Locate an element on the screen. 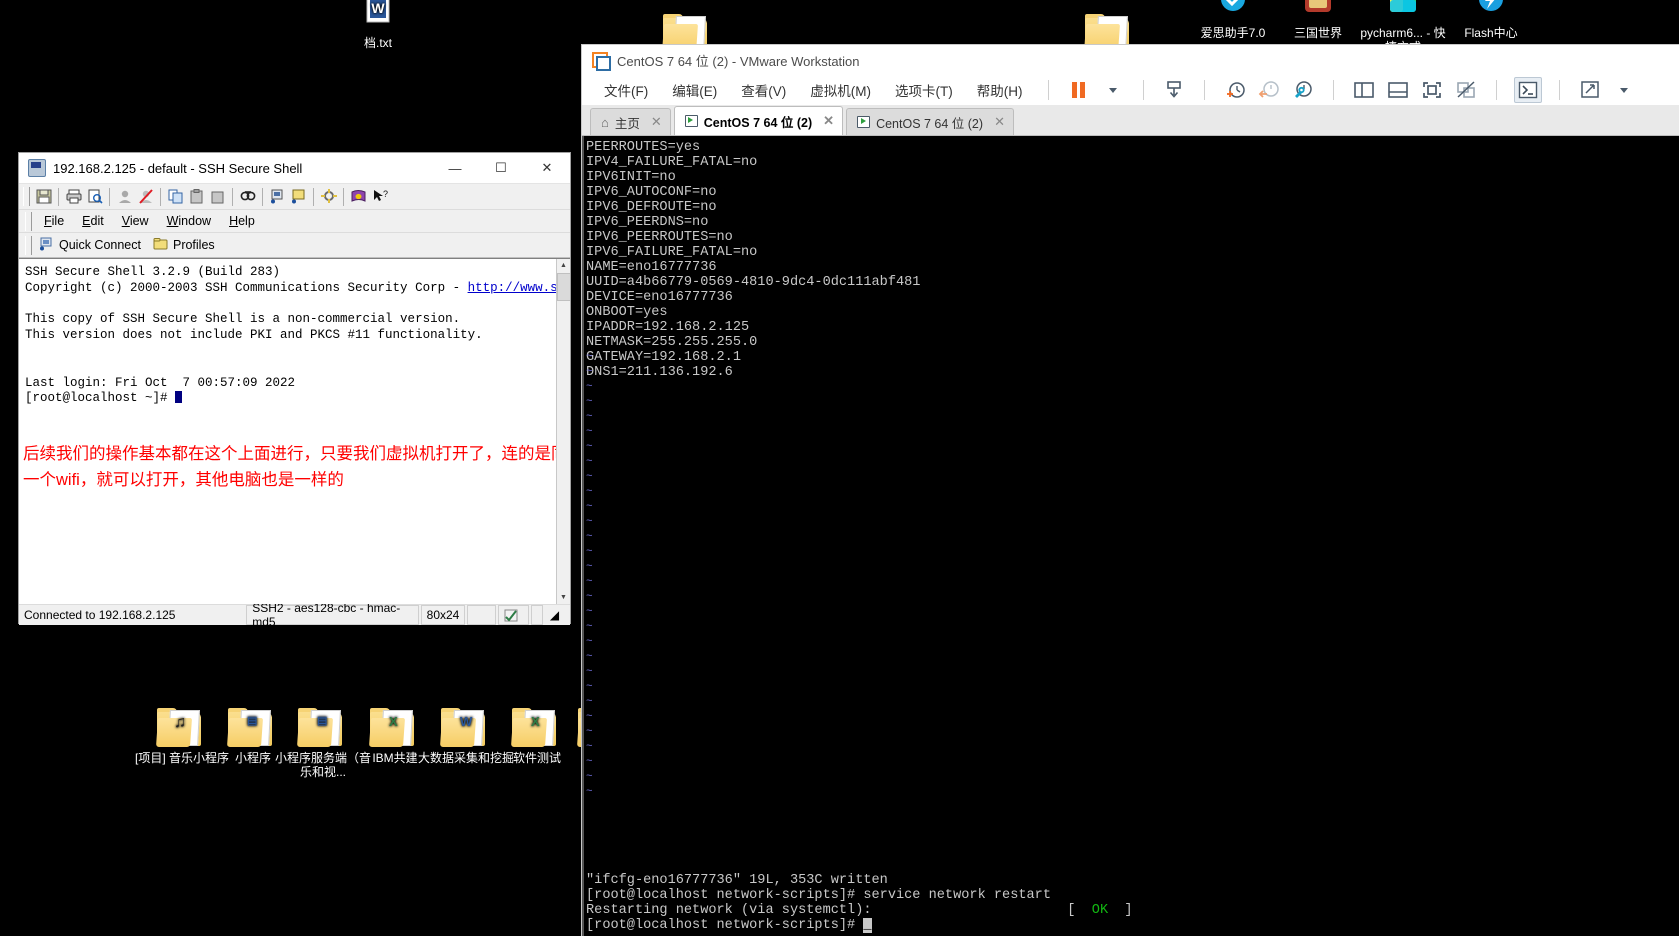 The height and width of the screenshot is (936, 1679). snapshot-take-icon is located at coordinates (1174, 90).